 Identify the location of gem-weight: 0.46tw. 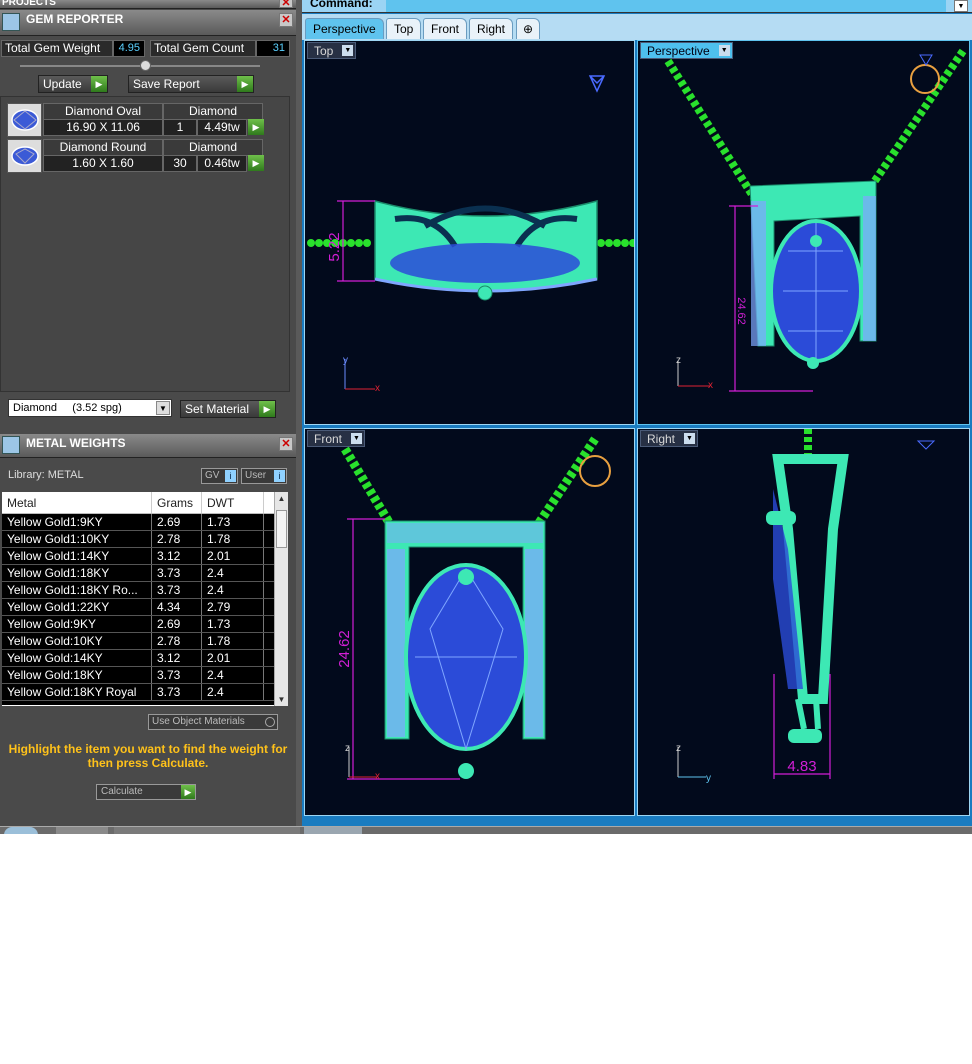
(222, 163).